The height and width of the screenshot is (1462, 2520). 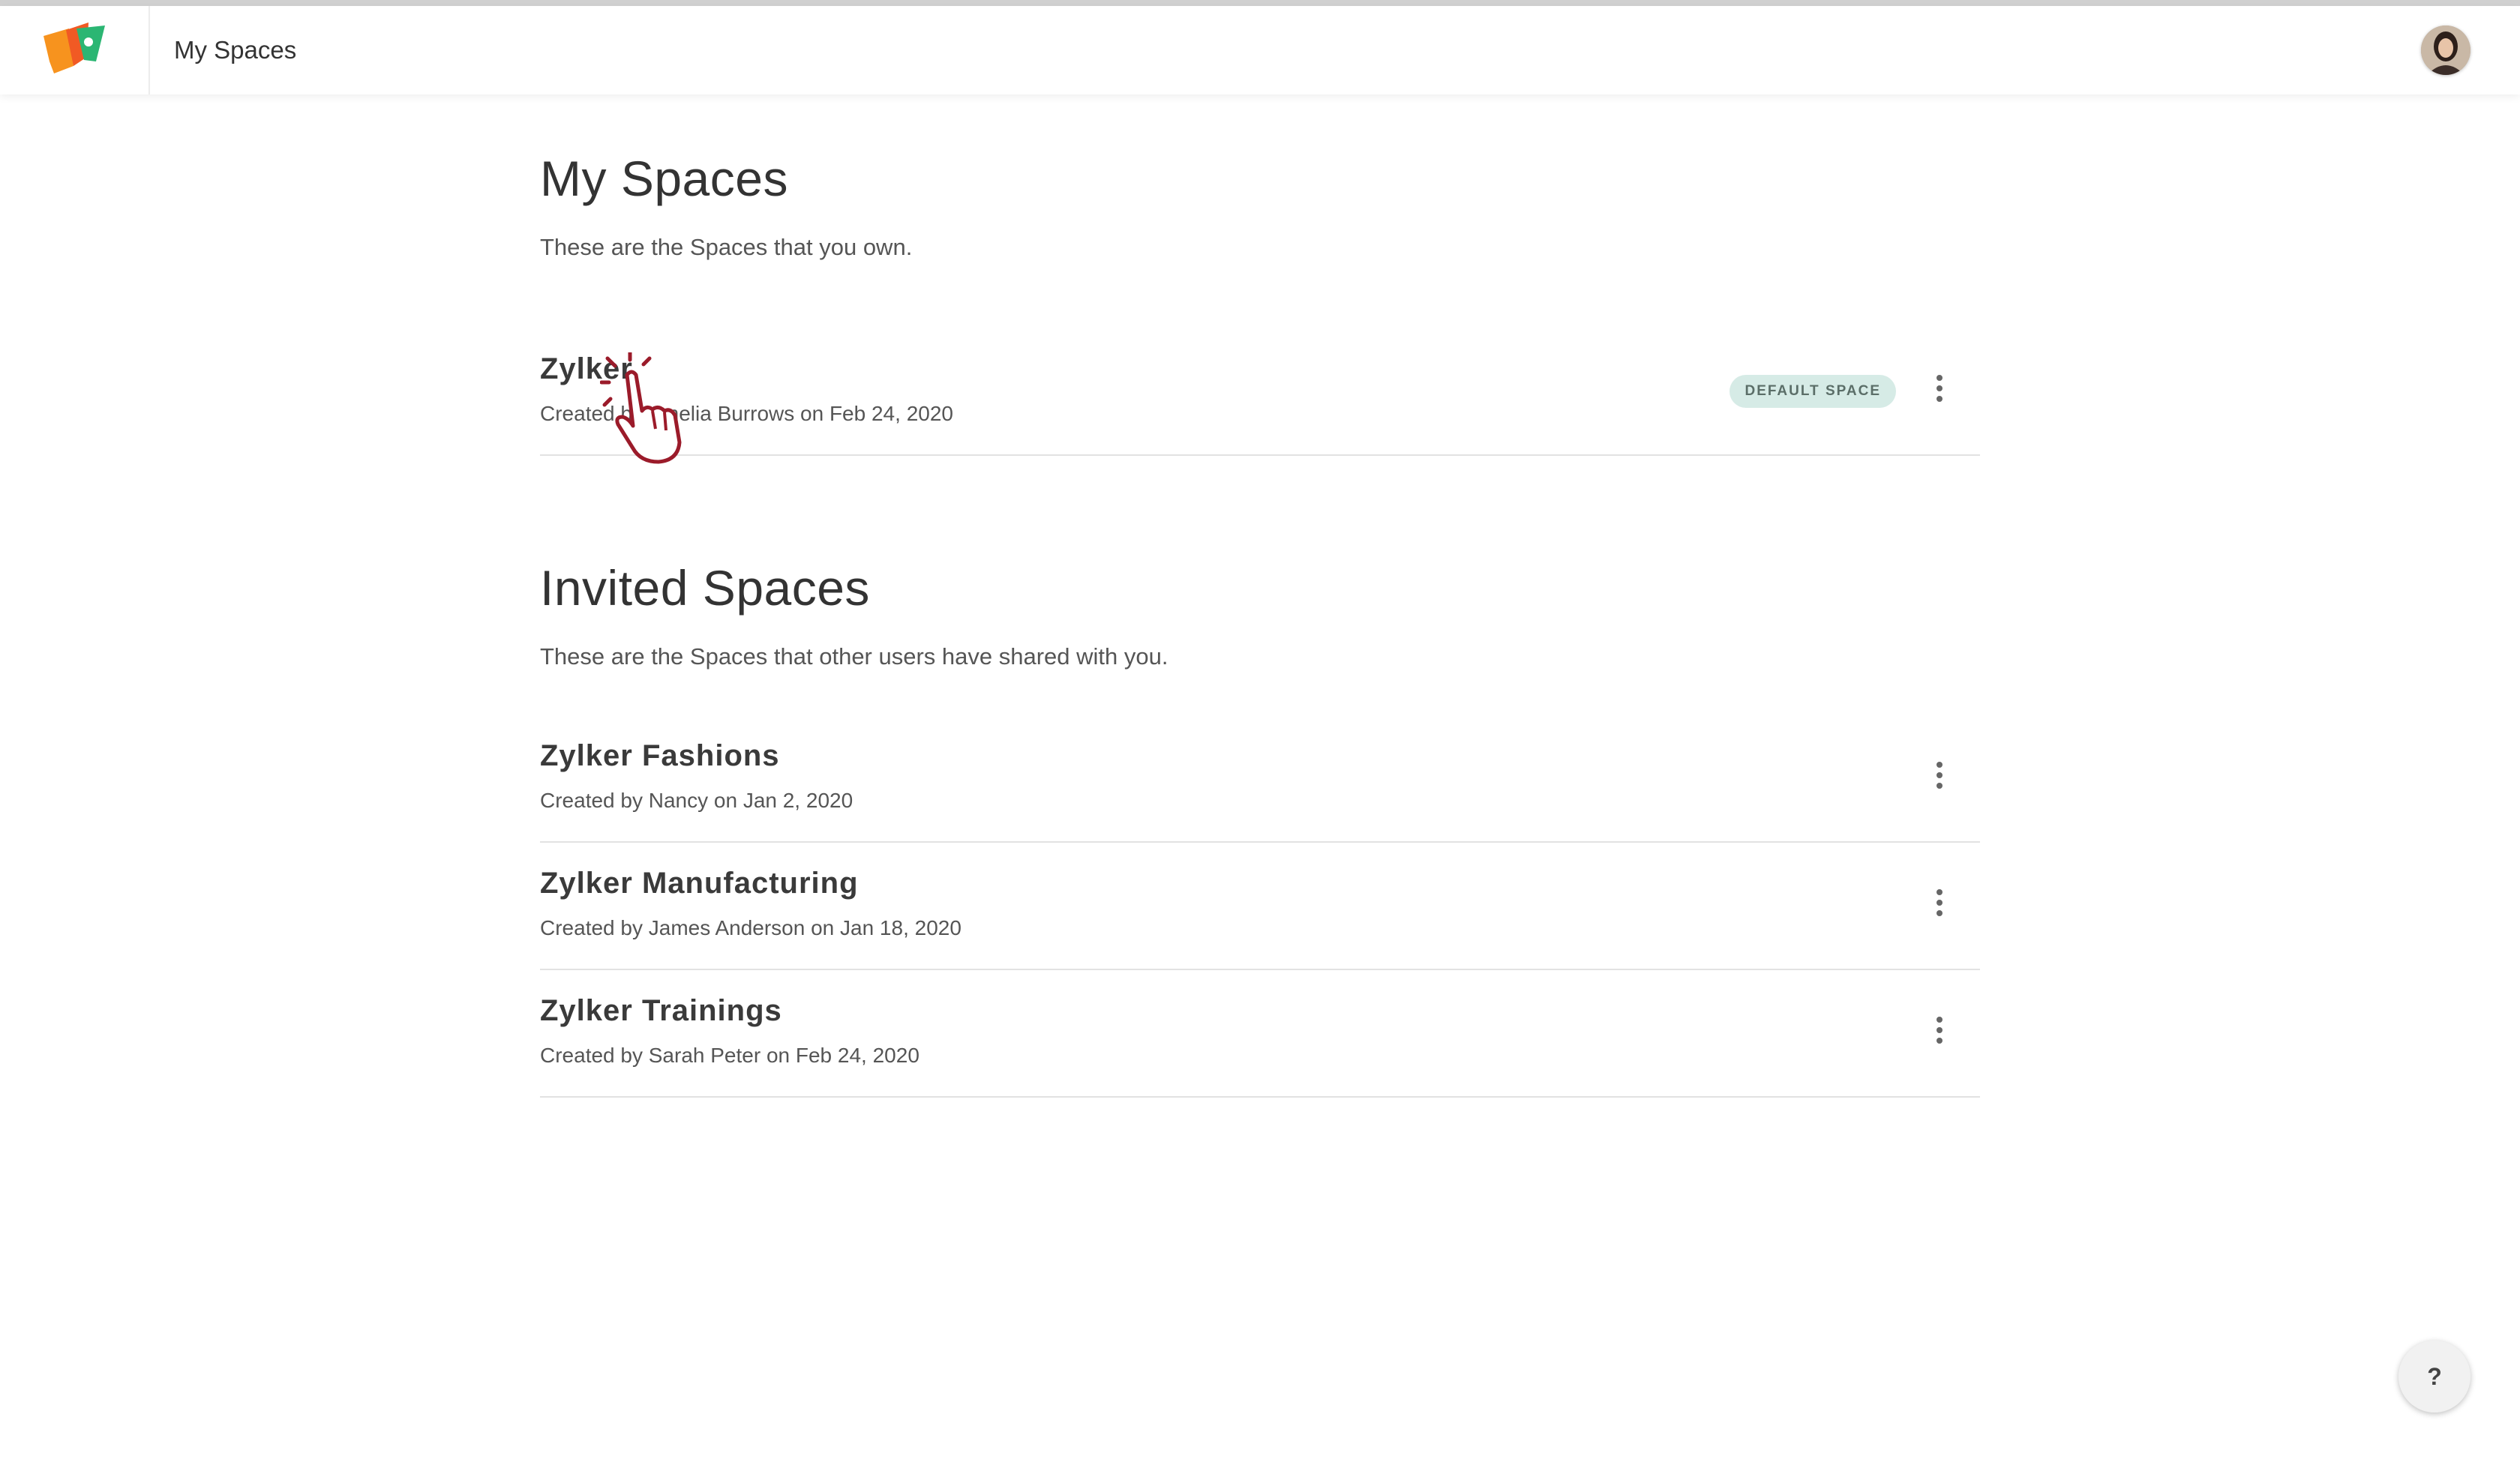 I want to click on logo-container, so click(x=75, y=50).